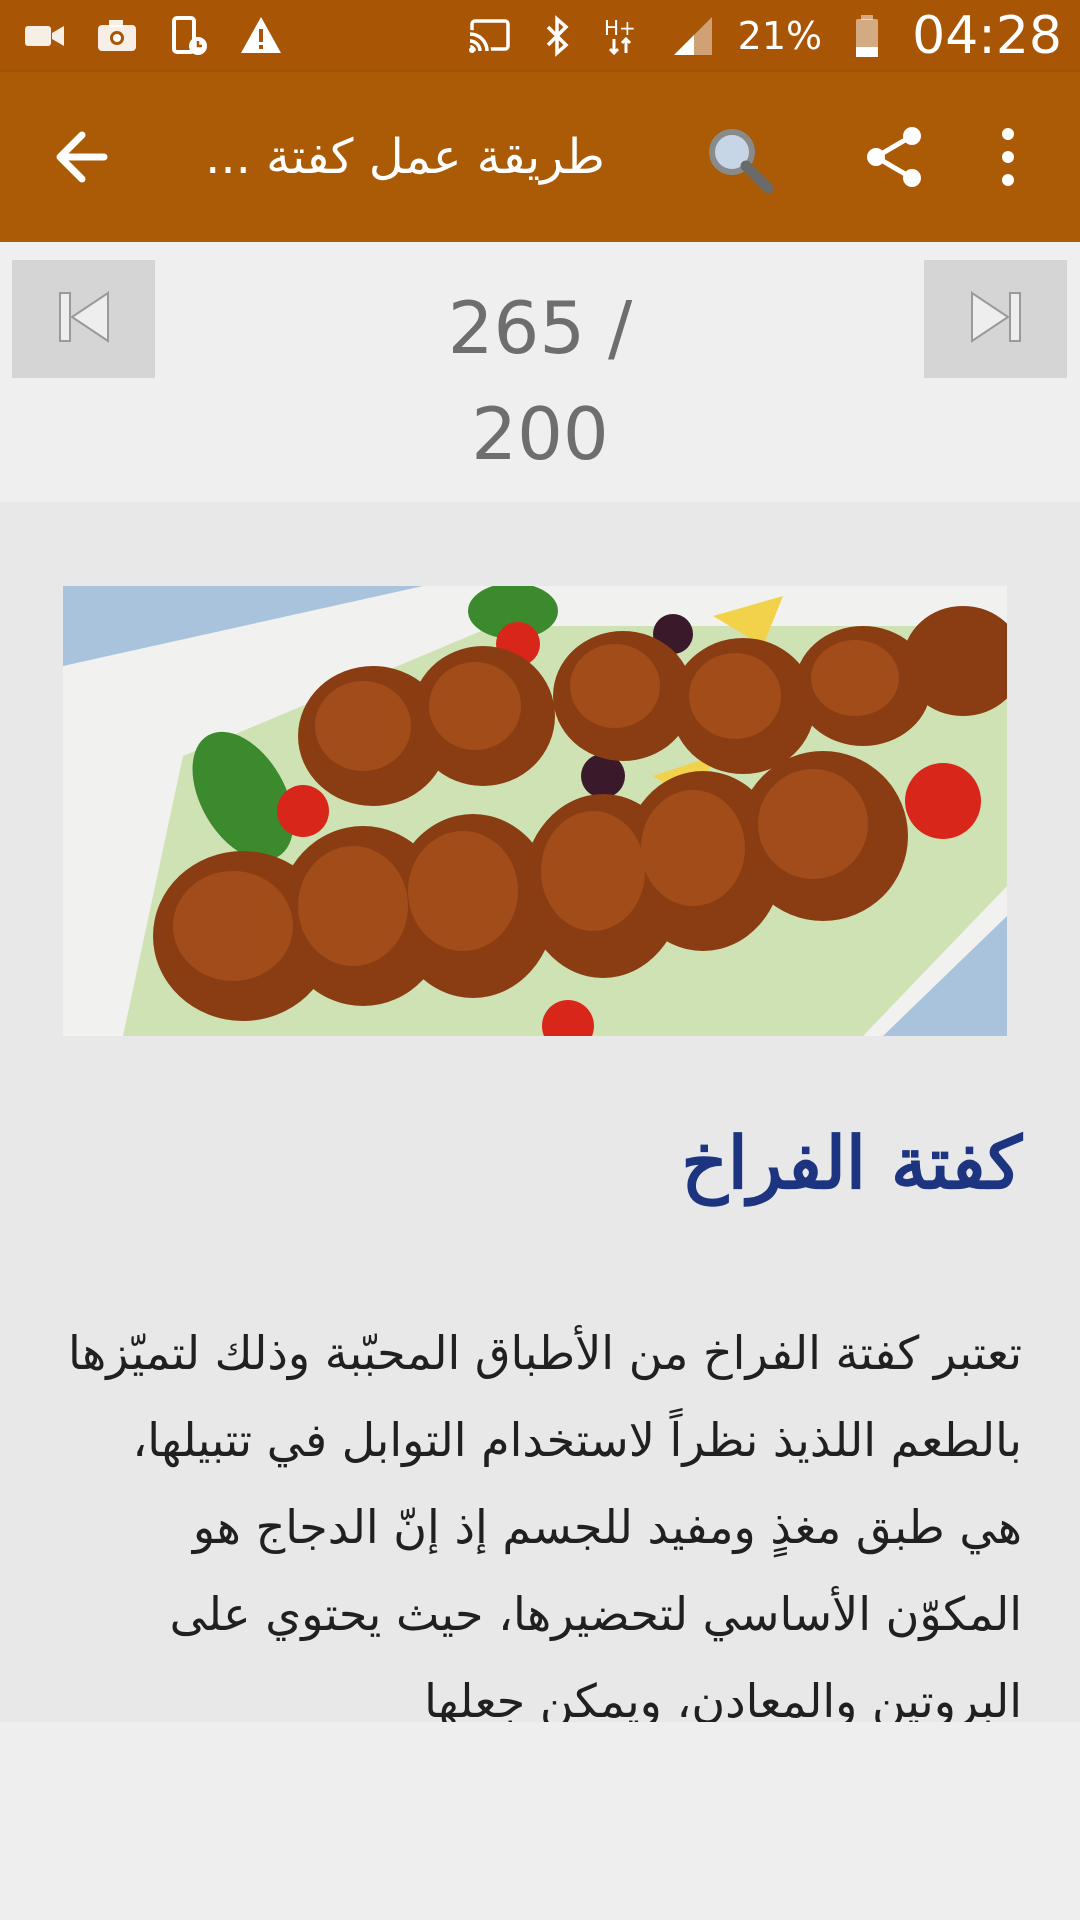 The width and height of the screenshot is (1080, 1920). I want to click on share-icon, so click(895, 157).